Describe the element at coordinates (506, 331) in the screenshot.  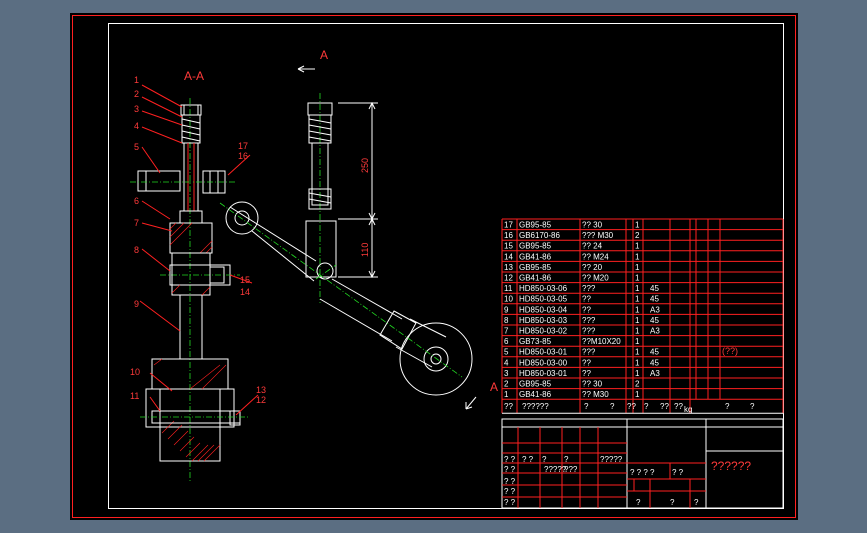
I see `bom-cell: 7` at that location.